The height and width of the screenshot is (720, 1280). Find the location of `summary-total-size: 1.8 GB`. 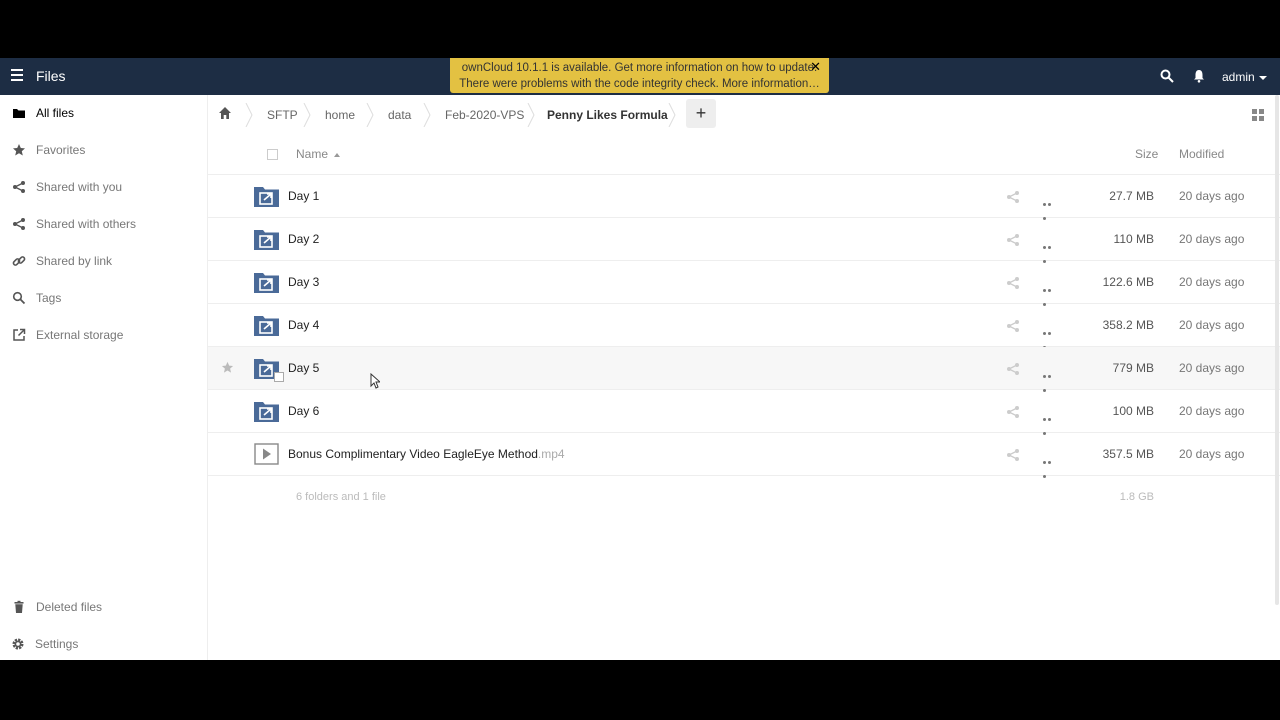

summary-total-size: 1.8 GB is located at coordinates (1136, 497).